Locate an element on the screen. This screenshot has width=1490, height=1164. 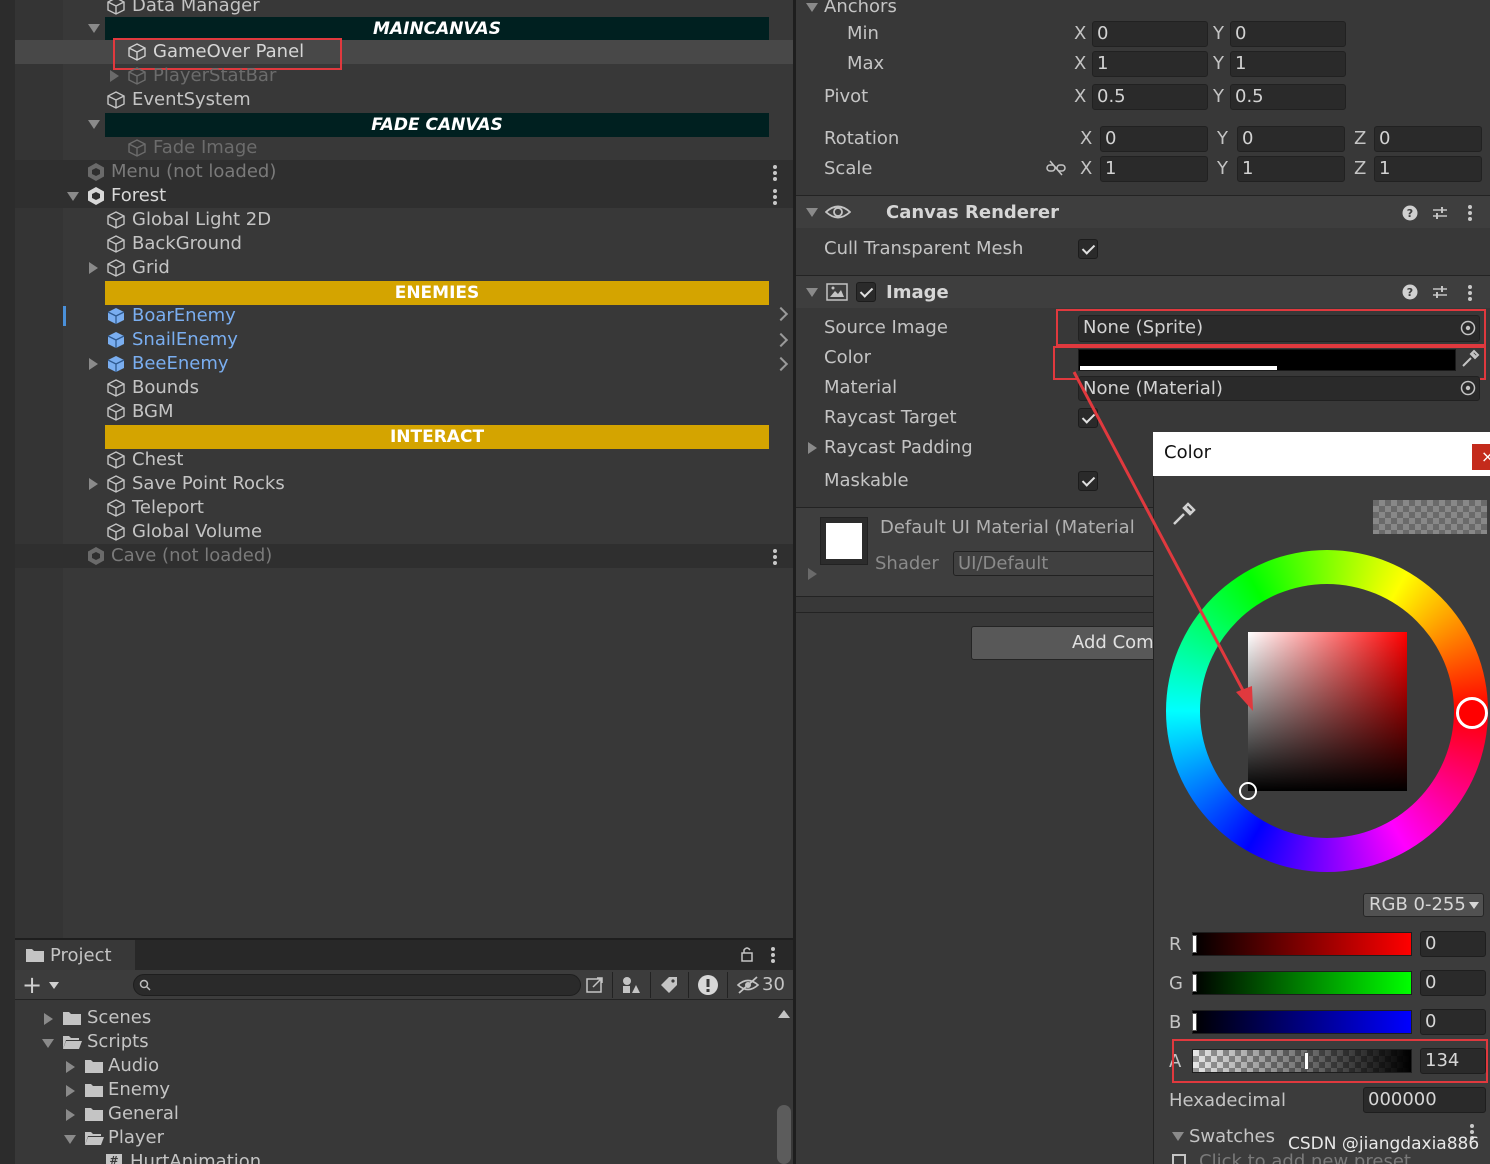
hierarchy-banner-enemies: ENEMIES is located at coordinates (437, 293).